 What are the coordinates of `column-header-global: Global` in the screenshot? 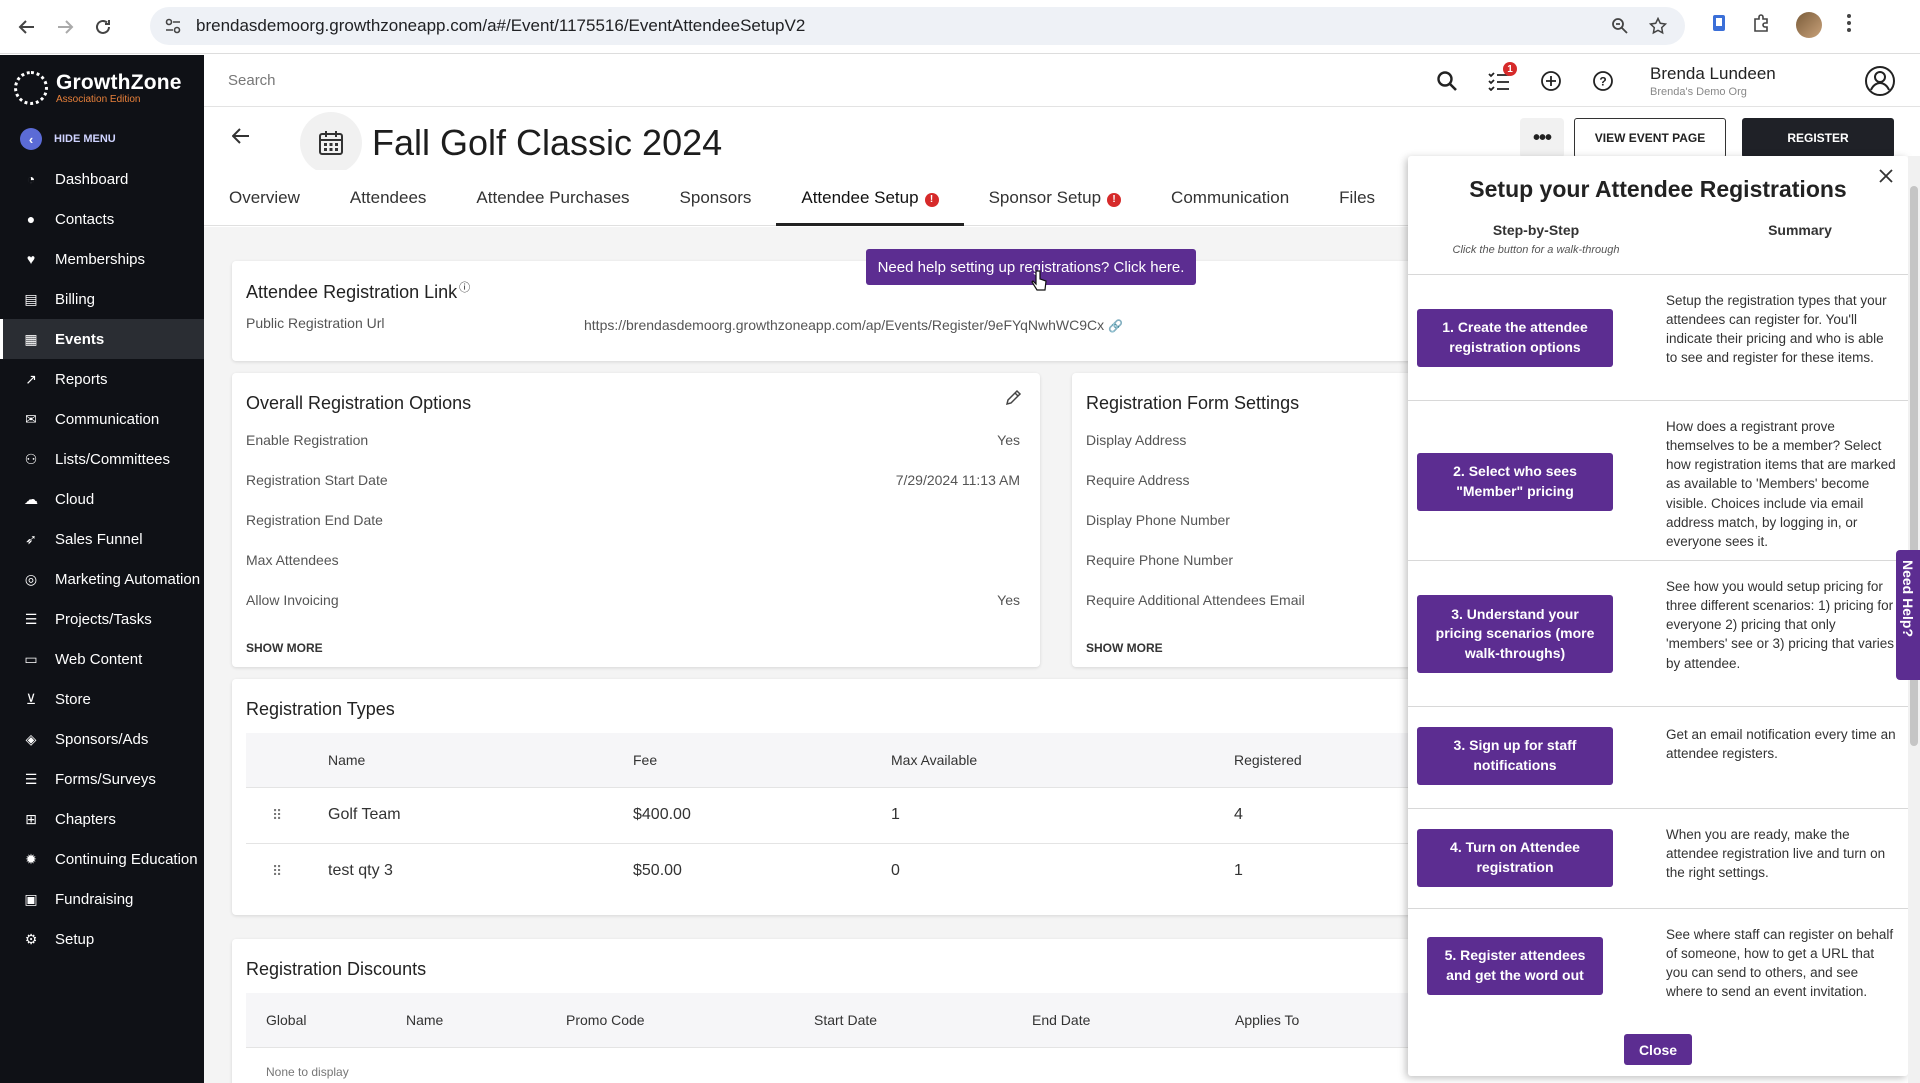 It's located at (326, 1020).